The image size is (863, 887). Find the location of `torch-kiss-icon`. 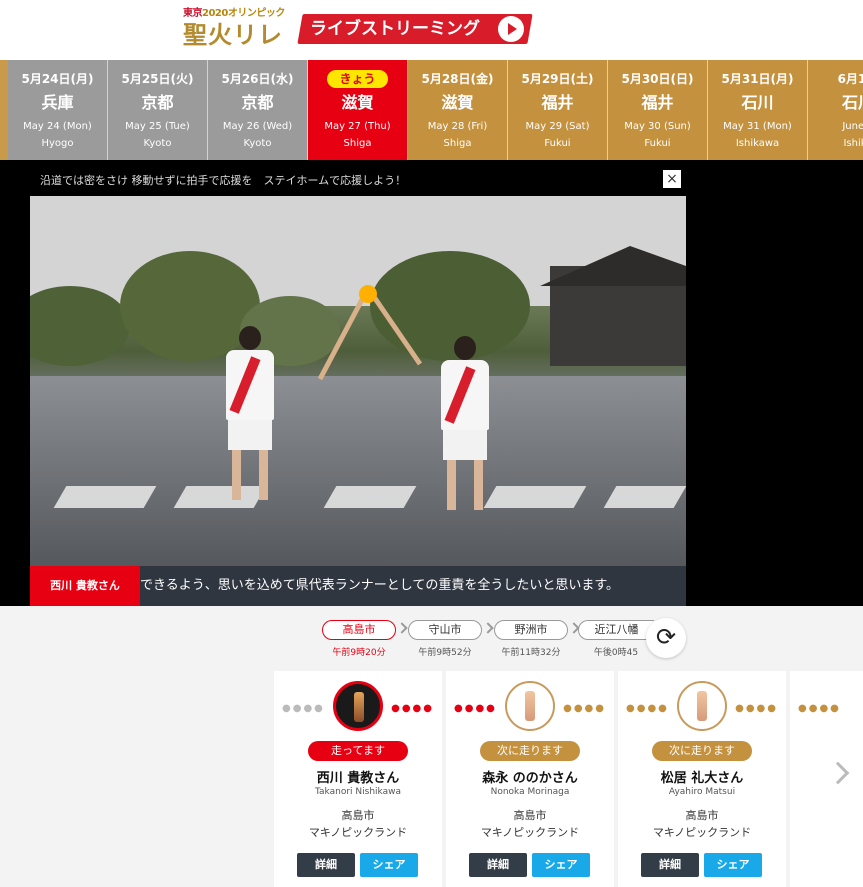

torch-kiss-icon is located at coordinates (370, 333).